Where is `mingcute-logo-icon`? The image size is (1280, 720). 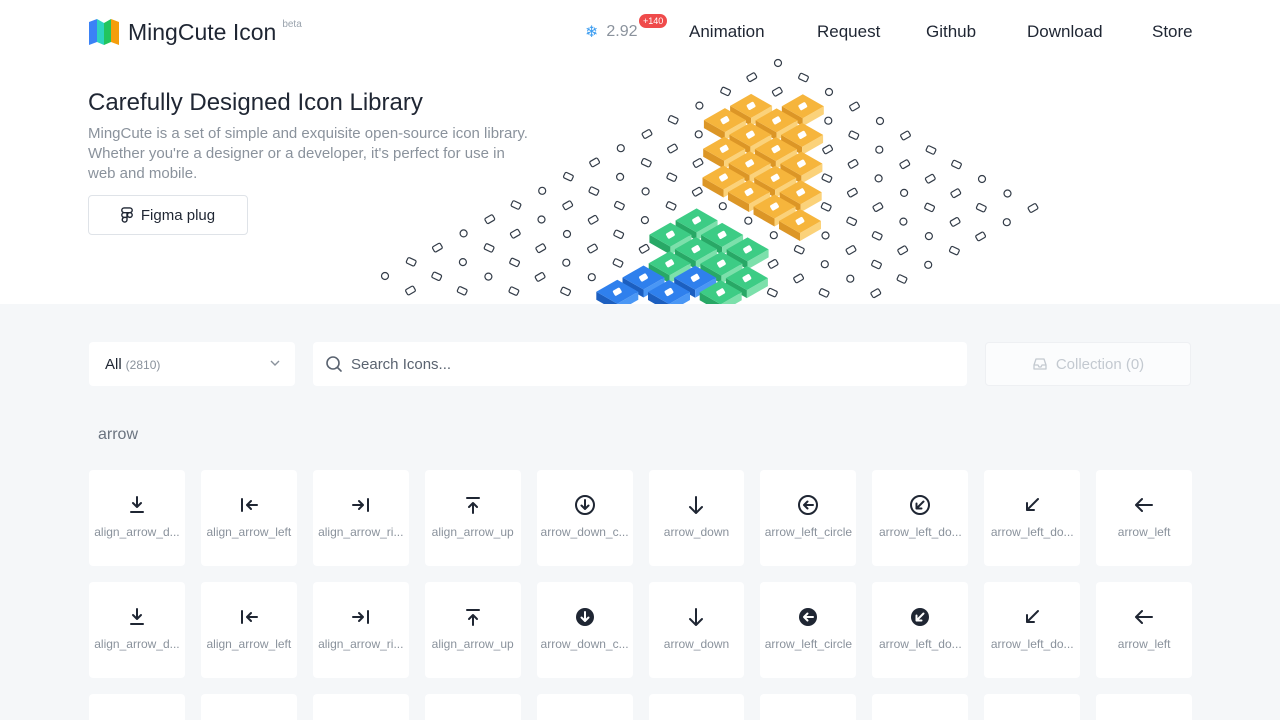
mingcute-logo-icon is located at coordinates (104, 32).